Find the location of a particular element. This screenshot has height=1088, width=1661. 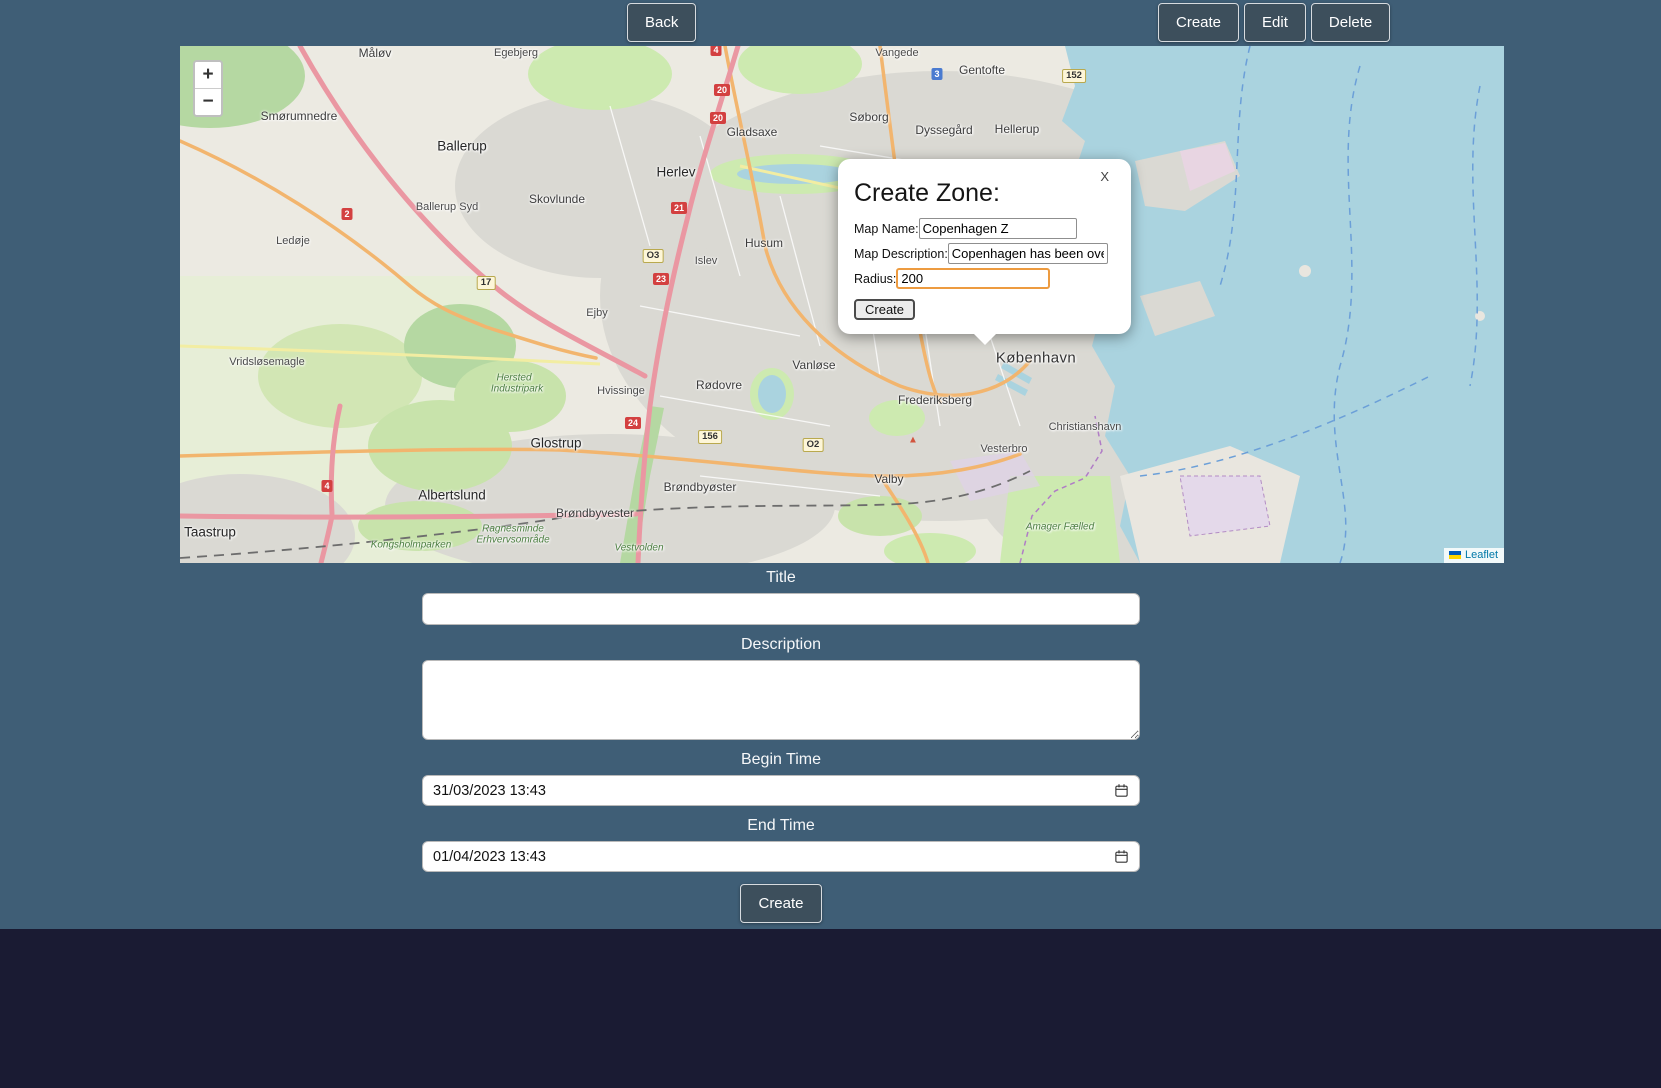

end-time-value: 01/04/2023 13:43 is located at coordinates (489, 856).